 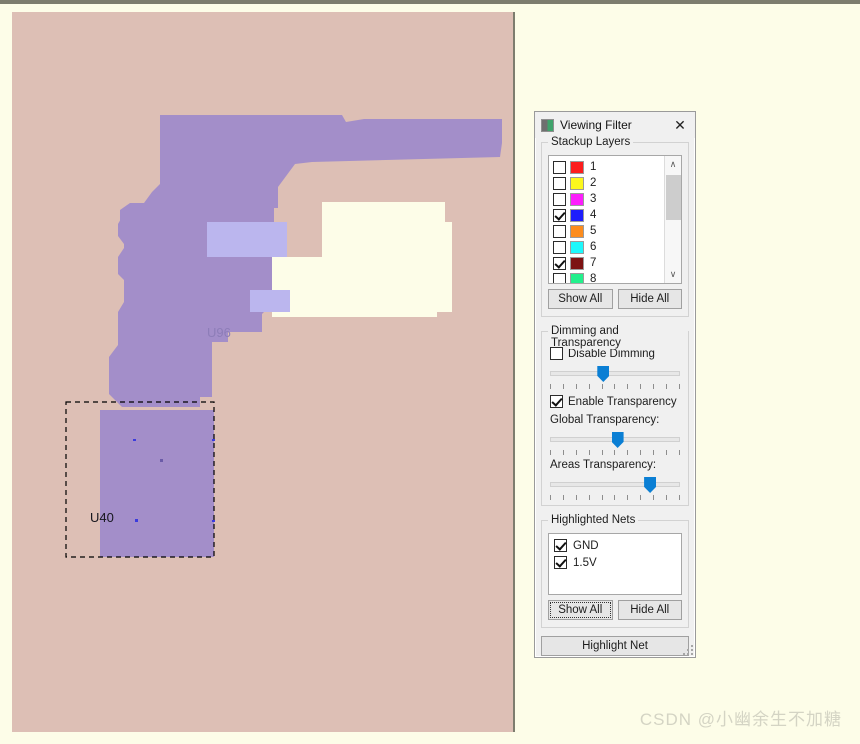 What do you see at coordinates (615, 646) in the screenshot?
I see `highlight-net-button: Highlight Net` at bounding box center [615, 646].